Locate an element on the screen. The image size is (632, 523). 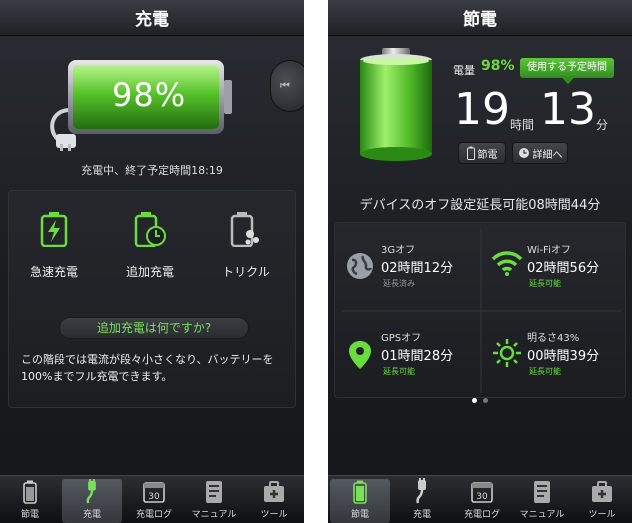
cell-gps-off: GPSオフ 01時間28分 延長可能 is located at coordinates (408, 355).